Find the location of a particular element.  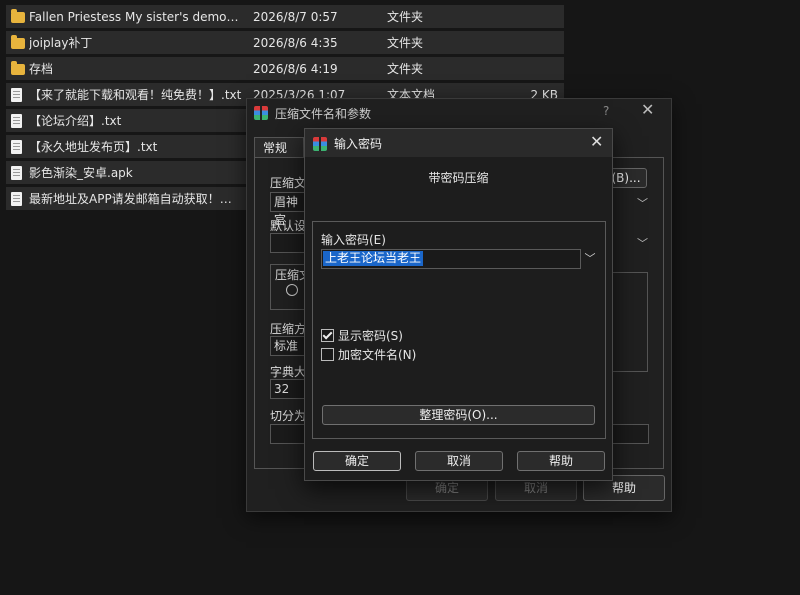

checkbox-checked-icon is located at coordinates (327, 335).